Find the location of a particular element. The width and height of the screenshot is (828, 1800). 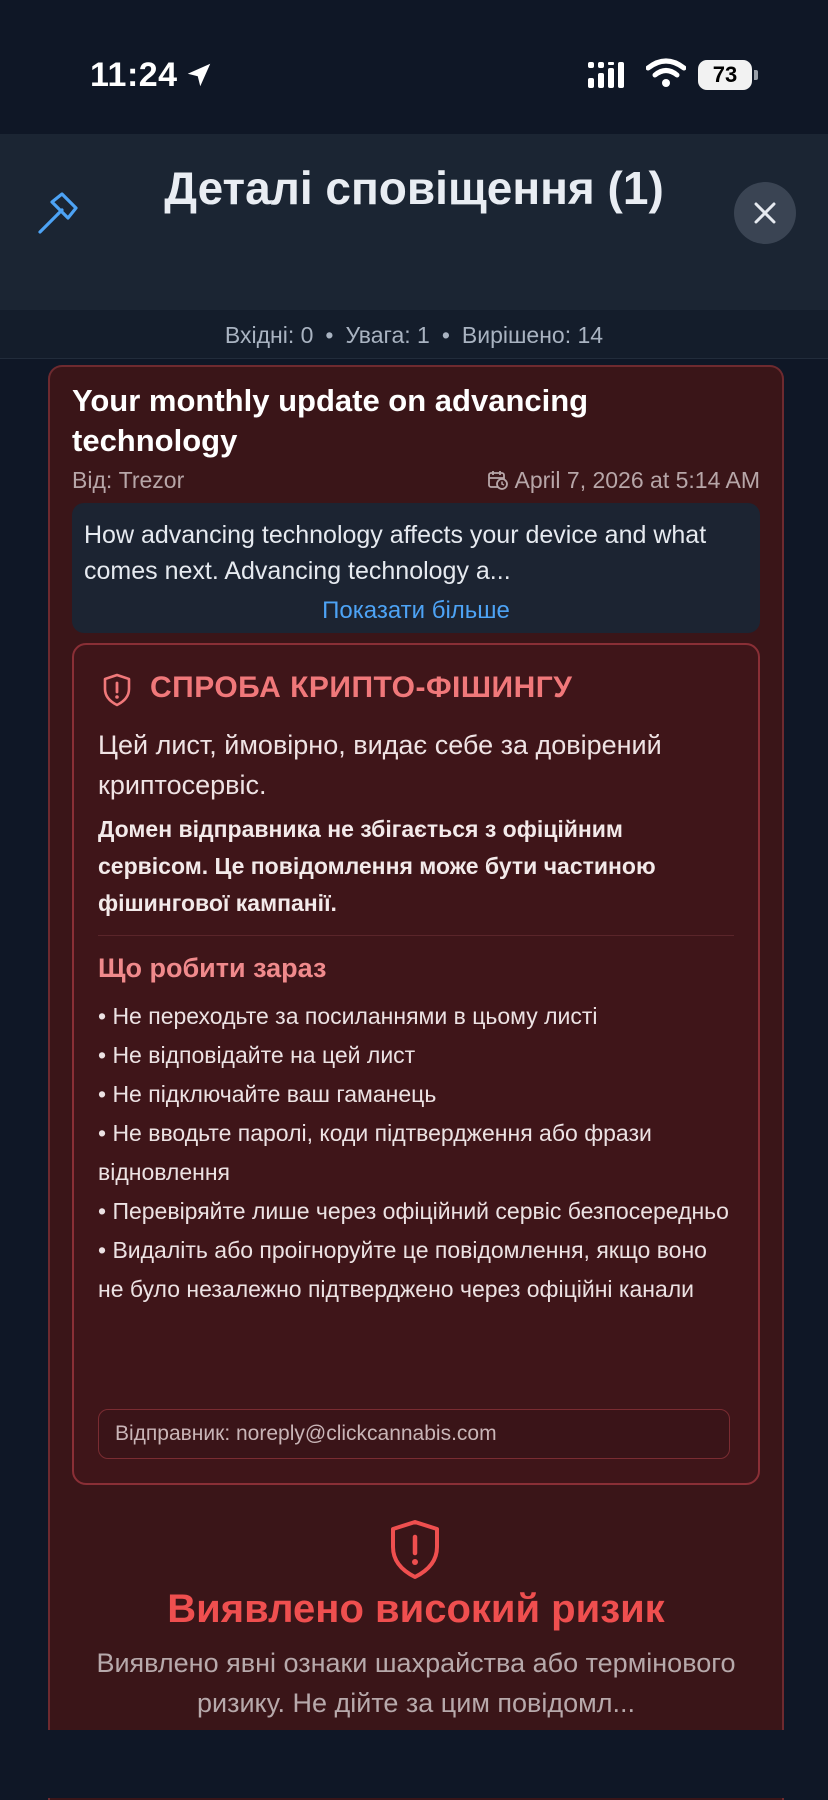

status-time: 11:24 is located at coordinates (134, 75).